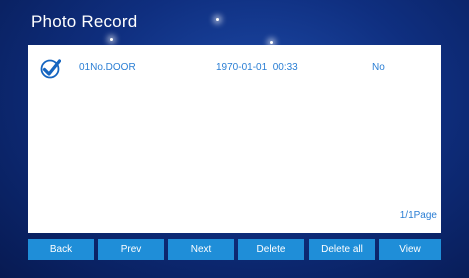  Describe the element at coordinates (418, 215) in the screenshot. I see `page-indicator: 1/1Page` at that location.